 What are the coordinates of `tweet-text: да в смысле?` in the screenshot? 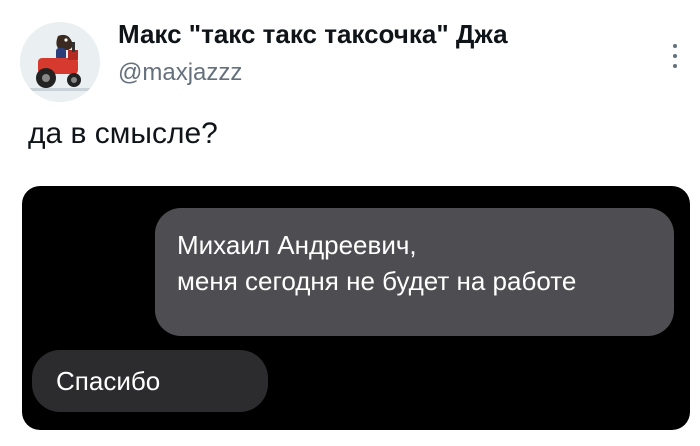 It's located at (123, 133).